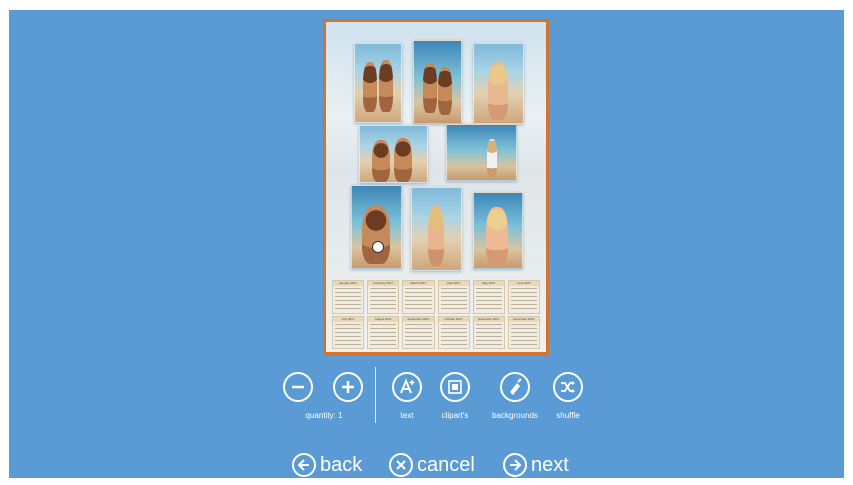 The width and height of the screenshot is (853, 485). I want to click on cancel-button: cancel, so click(432, 465).